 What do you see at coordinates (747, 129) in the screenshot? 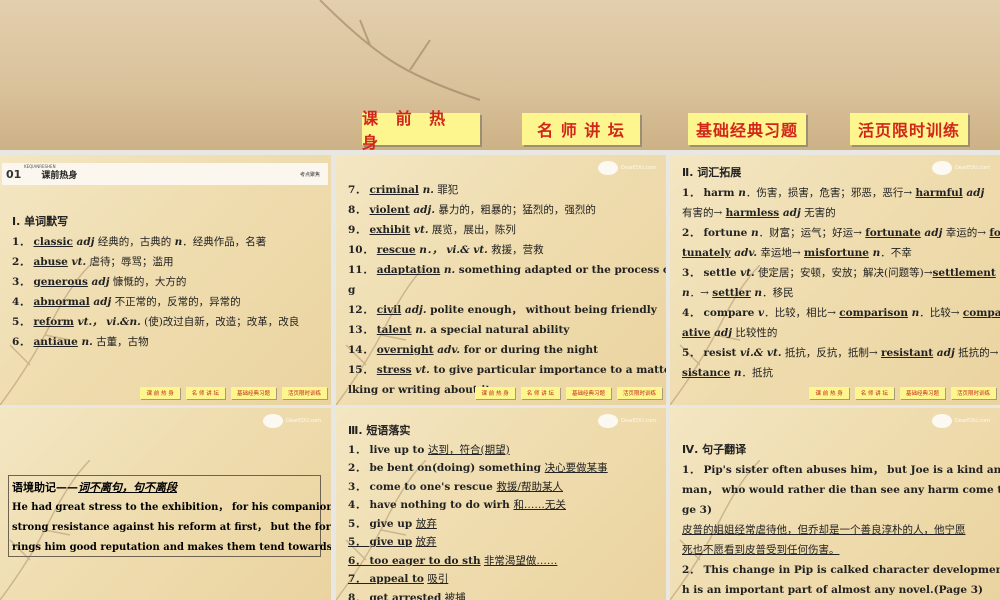
I see `nav-button-exercises: 基础经典习题` at bounding box center [747, 129].